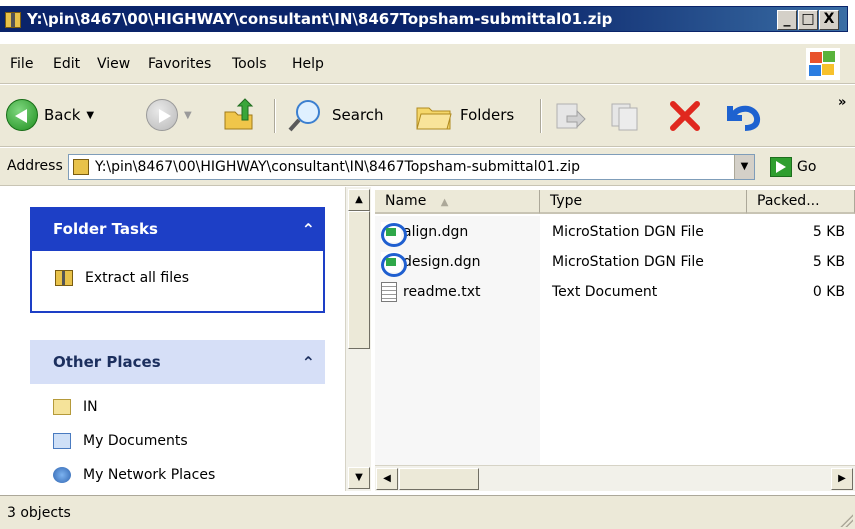  I want to click on file-row: align.dgn MicroStation DGN File 5 KB, so click(615, 232).